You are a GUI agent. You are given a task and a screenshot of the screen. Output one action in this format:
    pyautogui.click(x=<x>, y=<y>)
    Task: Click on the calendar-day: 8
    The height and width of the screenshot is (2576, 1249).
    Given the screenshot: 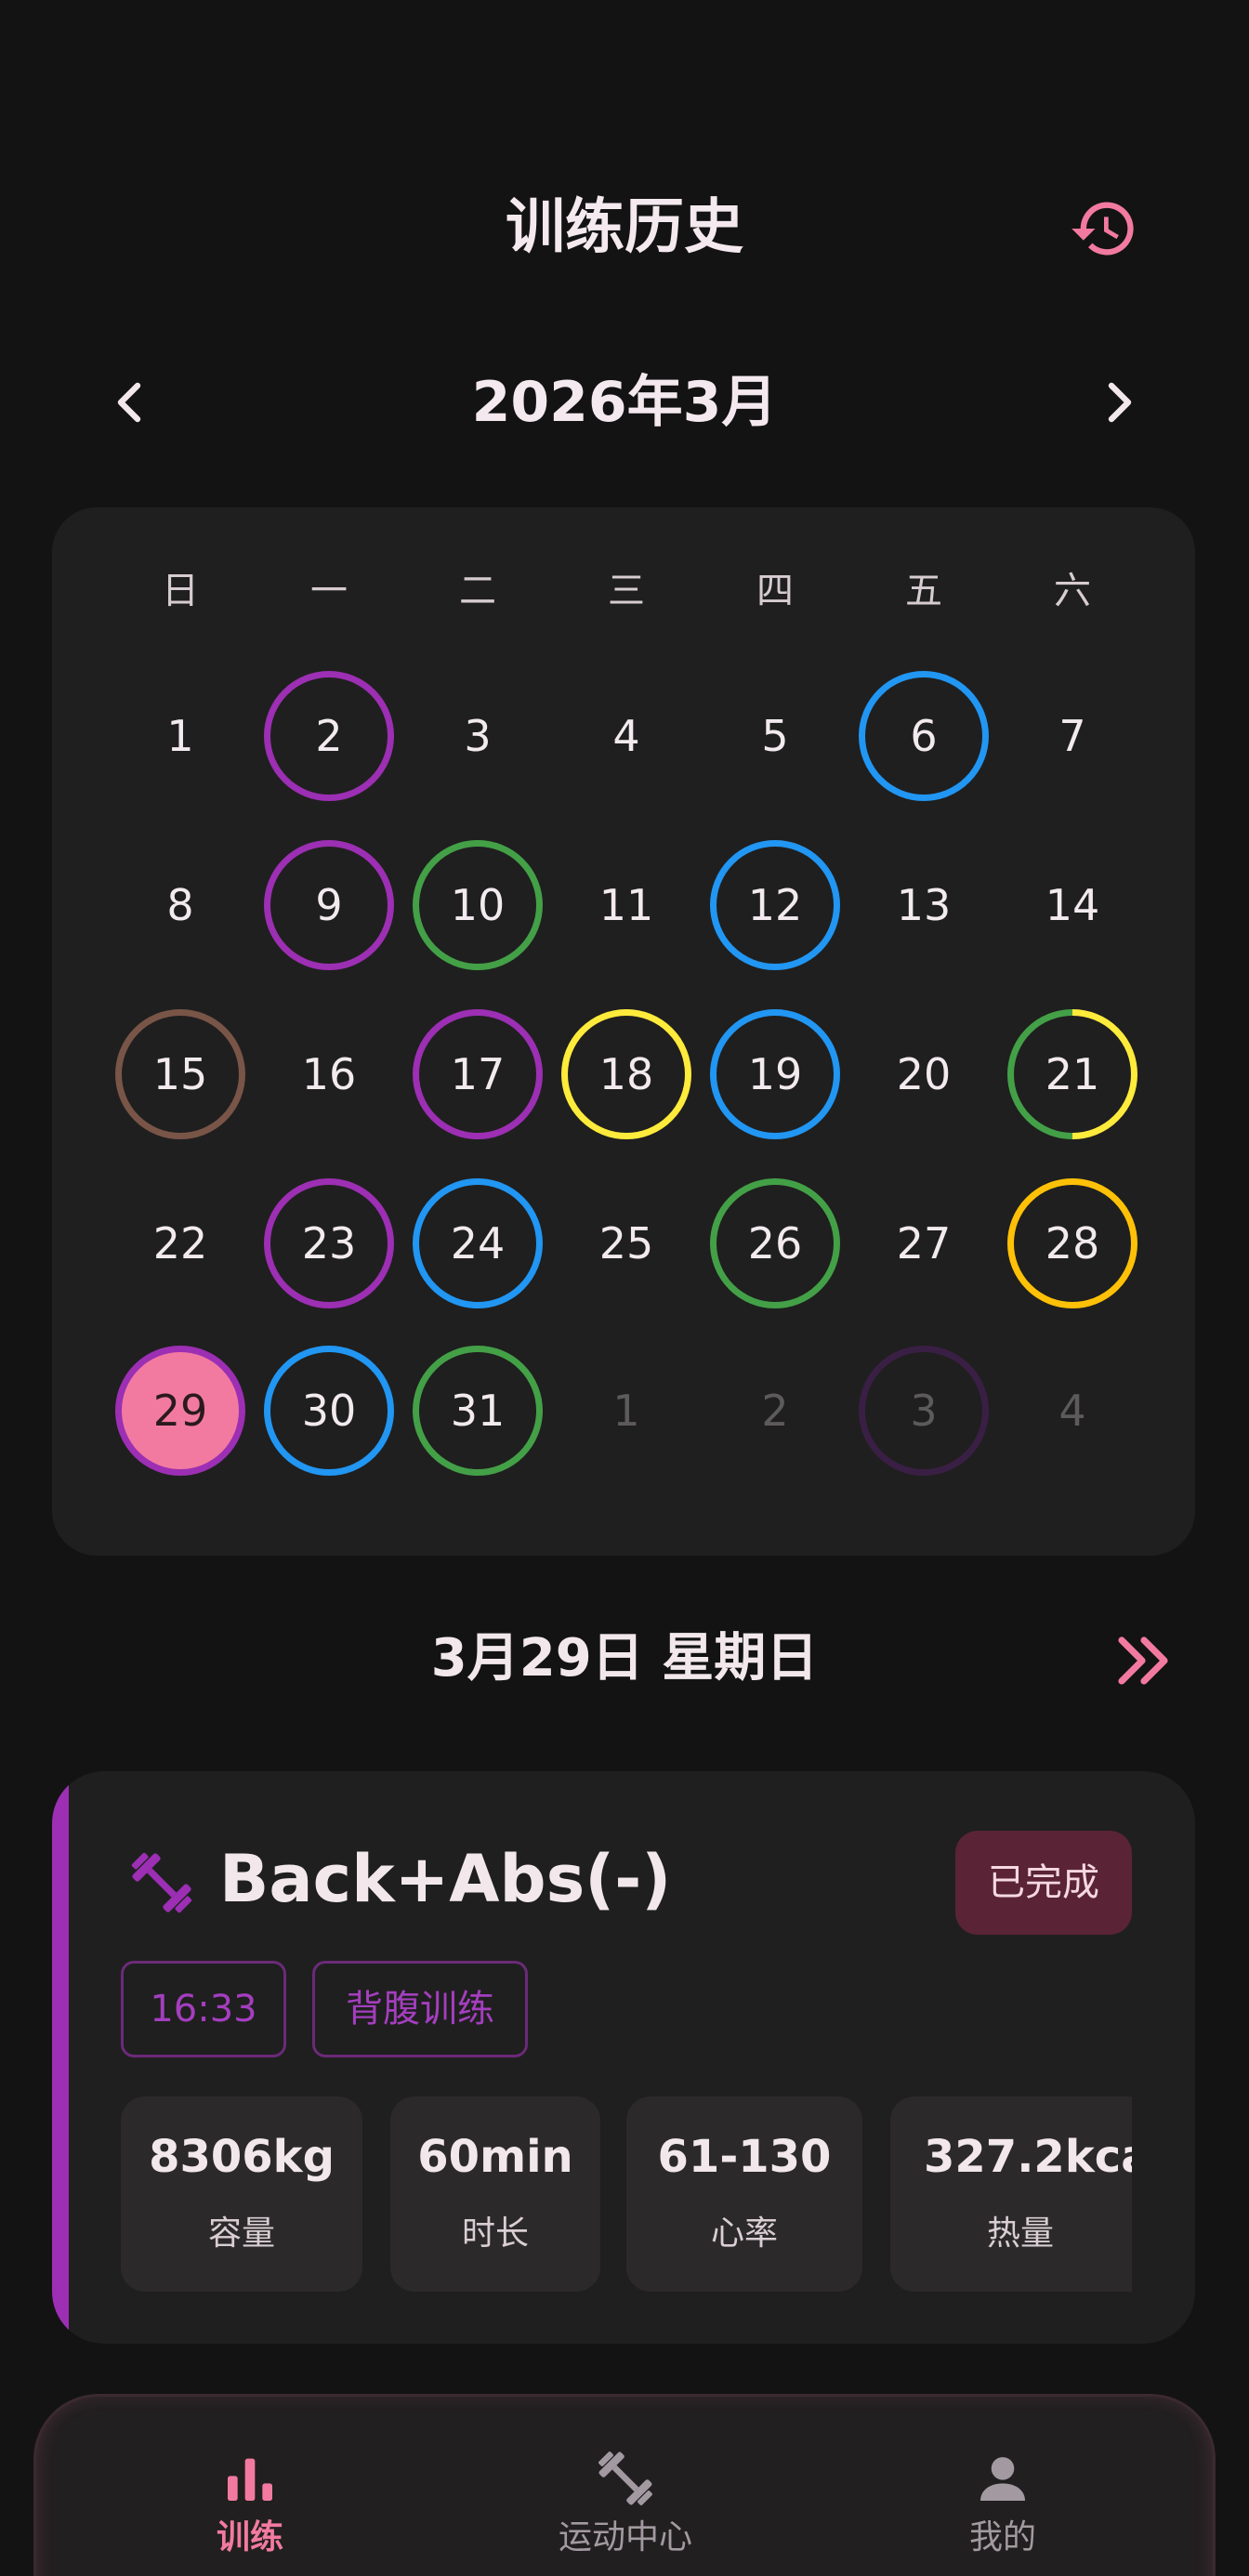 What is the action you would take?
    pyautogui.click(x=180, y=905)
    